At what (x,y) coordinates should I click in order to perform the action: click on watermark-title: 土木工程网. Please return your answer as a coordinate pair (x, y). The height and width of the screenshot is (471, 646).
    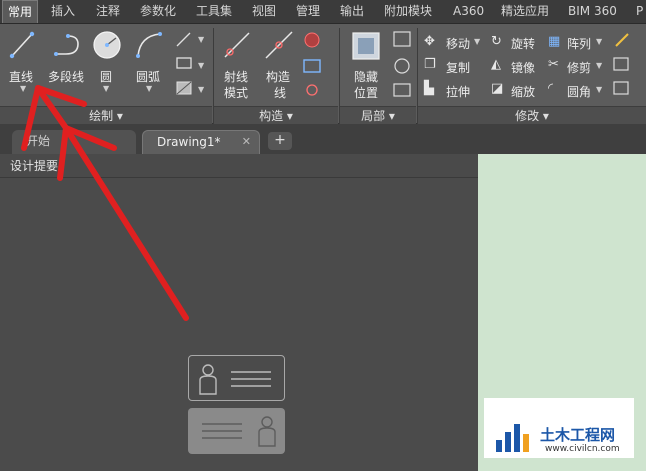
    Looking at the image, I should click on (578, 435).